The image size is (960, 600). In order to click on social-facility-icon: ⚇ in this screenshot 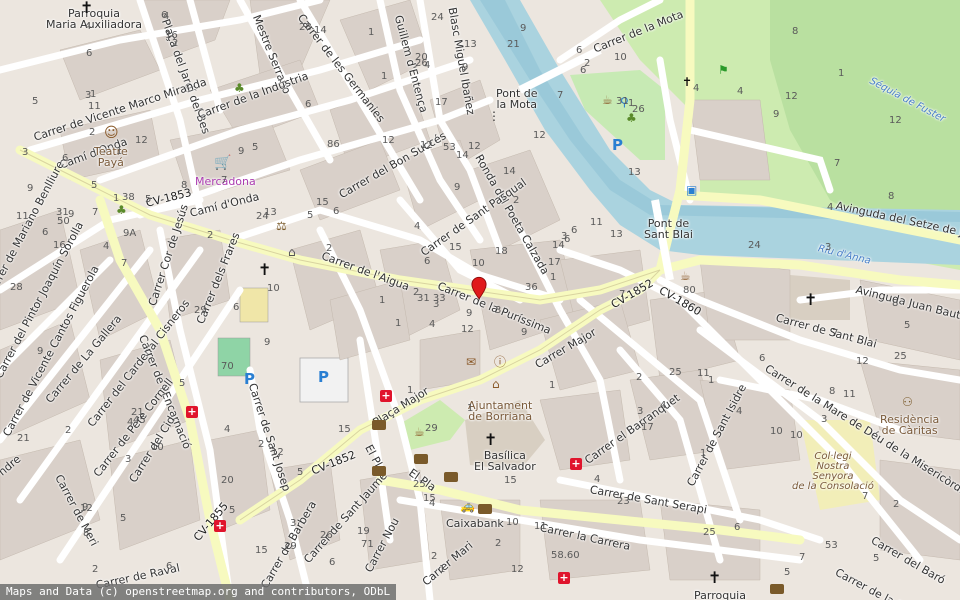, I will do `click(907, 402)`.